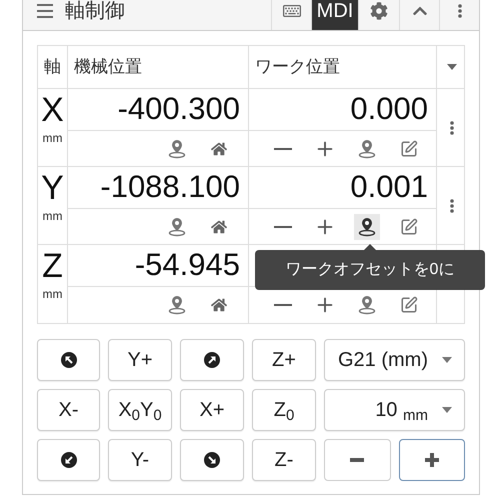  I want to click on machine-position: -400.300, so click(158, 110).